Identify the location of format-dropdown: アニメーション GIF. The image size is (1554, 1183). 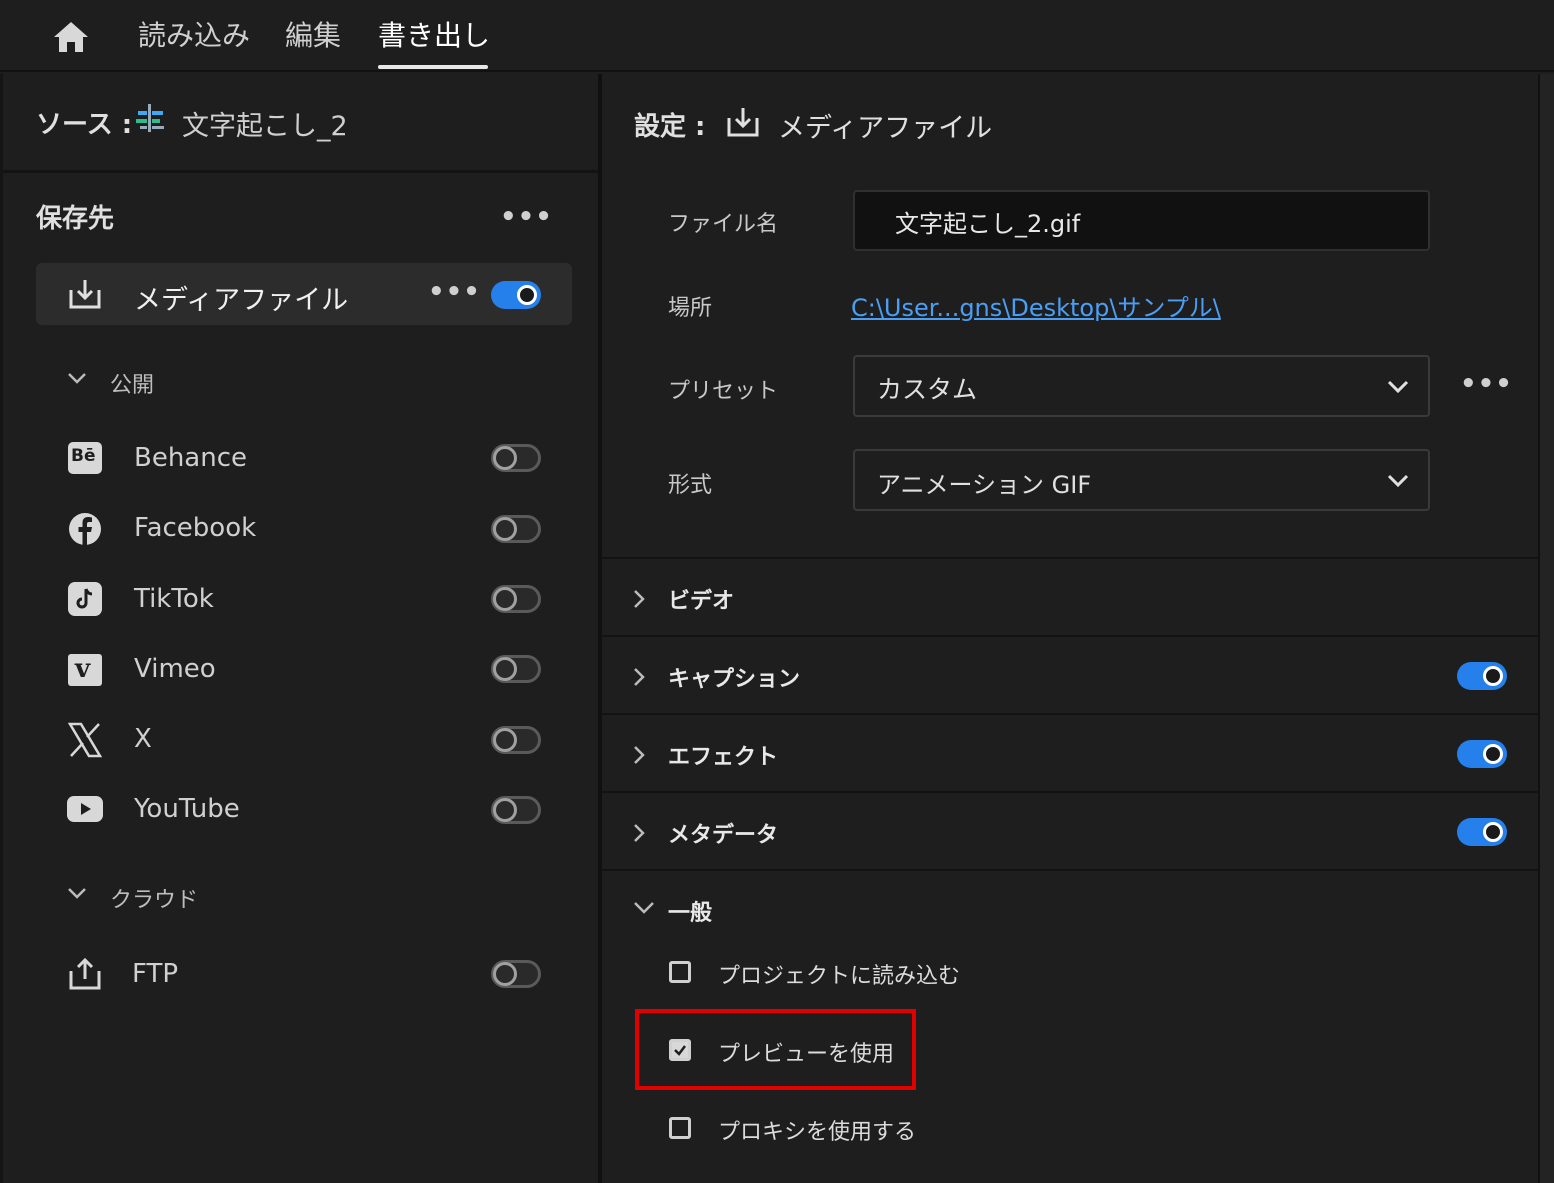
(1141, 480).